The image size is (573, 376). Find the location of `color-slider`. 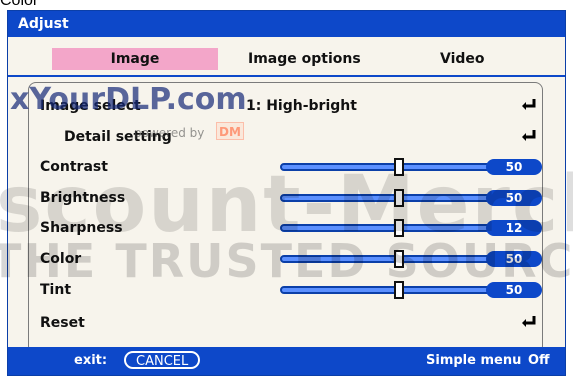

color-slider is located at coordinates (400, 259).